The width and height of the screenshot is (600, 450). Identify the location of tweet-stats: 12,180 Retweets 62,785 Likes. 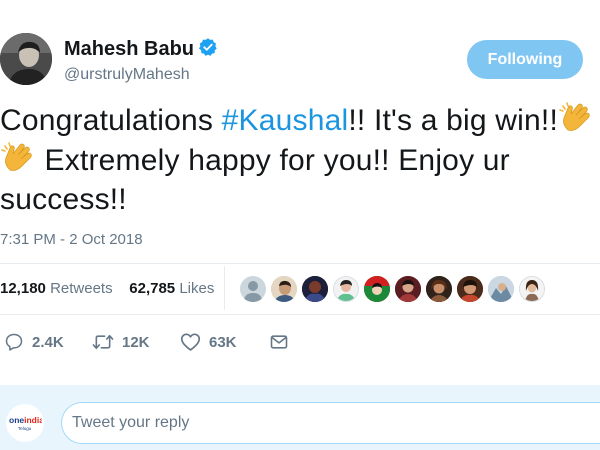
(107, 288).